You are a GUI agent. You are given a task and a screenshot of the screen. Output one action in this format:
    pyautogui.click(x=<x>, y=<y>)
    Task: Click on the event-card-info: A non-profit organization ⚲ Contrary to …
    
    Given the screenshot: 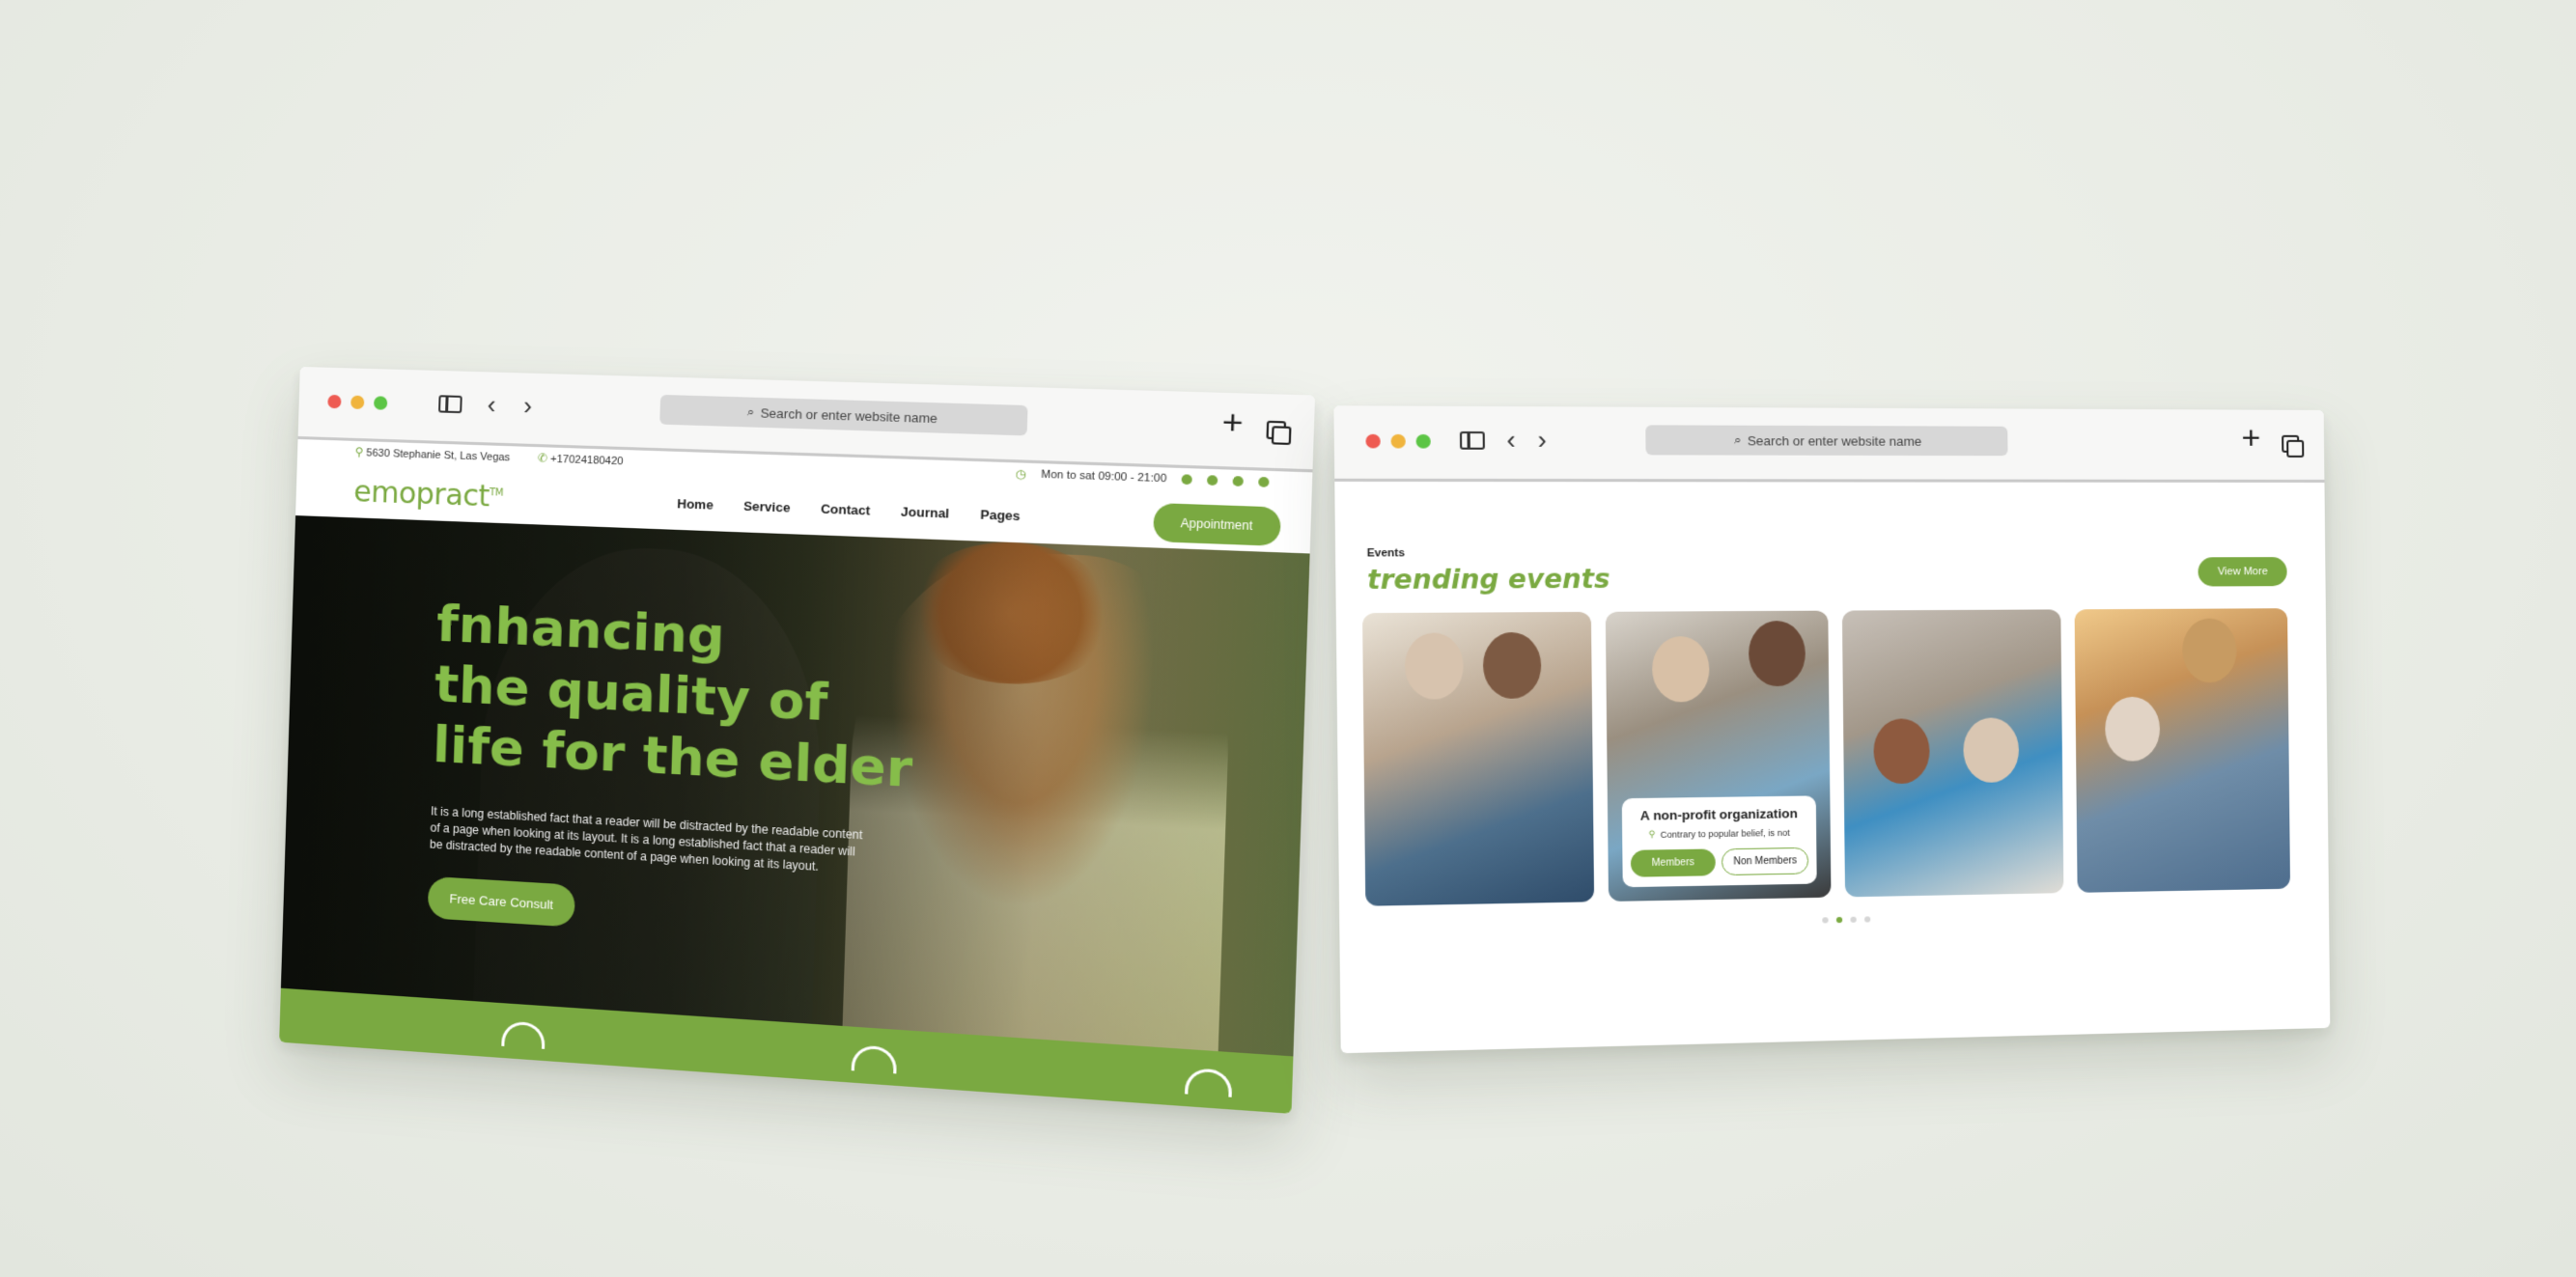 What is the action you would take?
    pyautogui.click(x=1719, y=841)
    